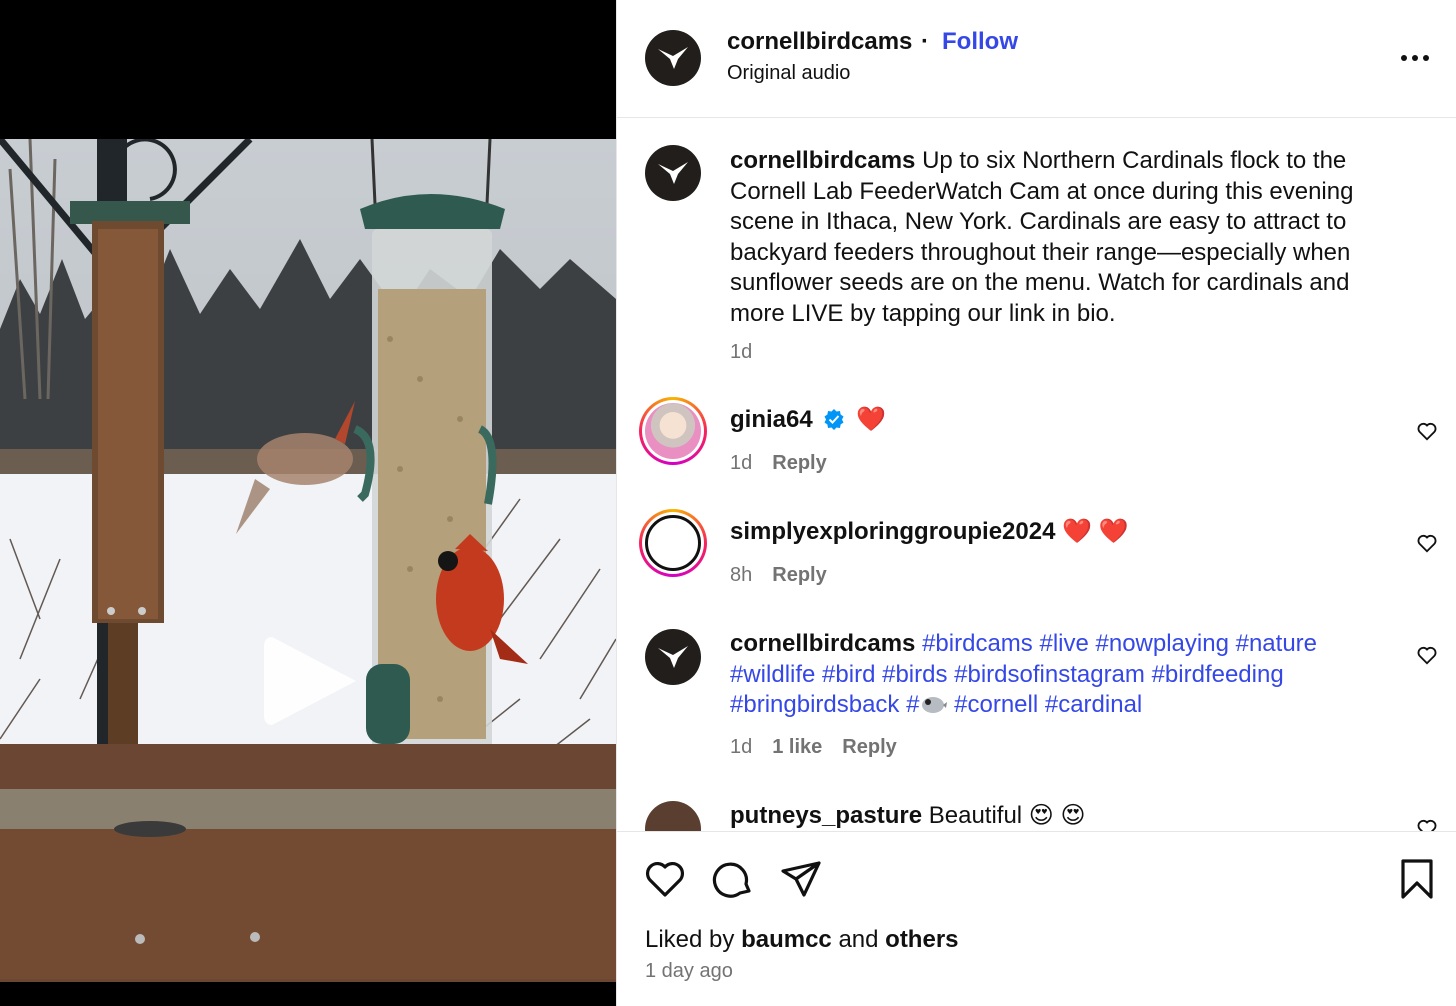 The width and height of the screenshot is (1456, 1006). I want to click on comment-text: ginia64 ❤️, so click(1060, 420).